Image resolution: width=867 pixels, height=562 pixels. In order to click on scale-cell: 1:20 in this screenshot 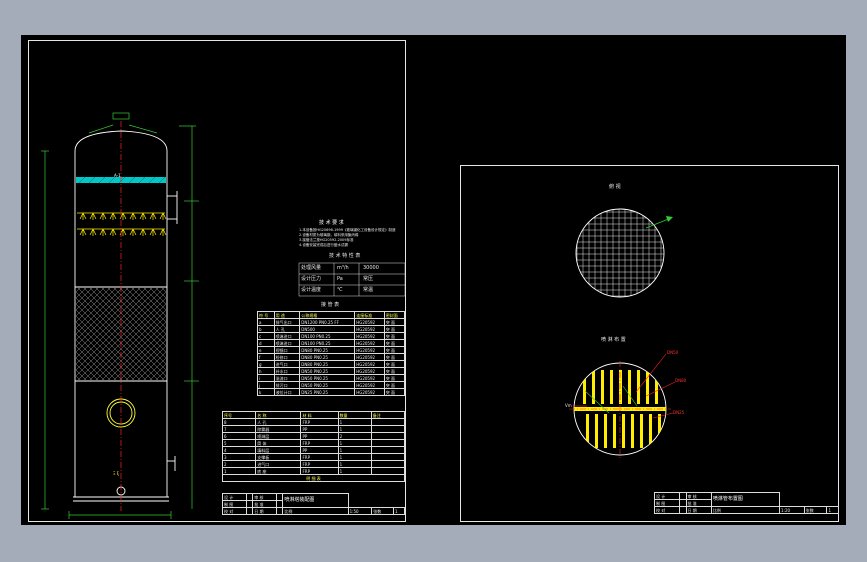, I will do `click(792, 510)`.